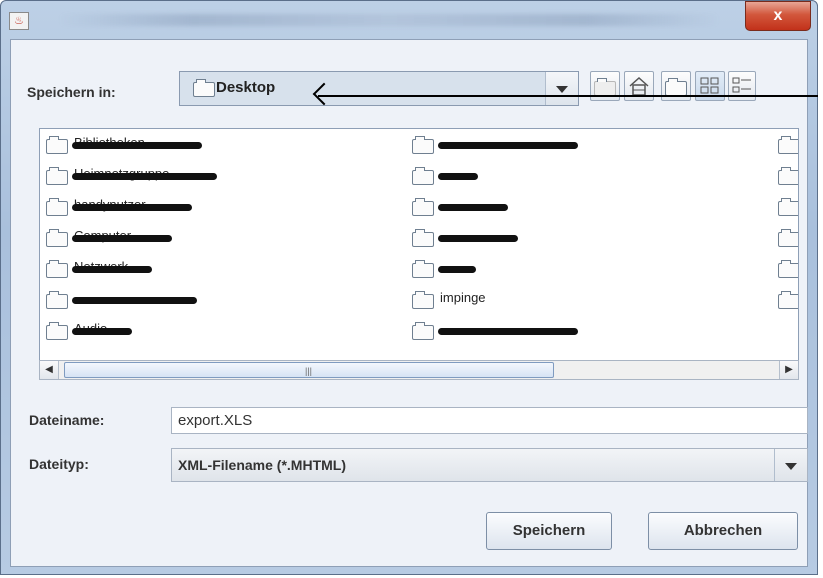 The image size is (823, 578). What do you see at coordinates (59, 464) in the screenshot?
I see `filetype-label: Dateityp:` at bounding box center [59, 464].